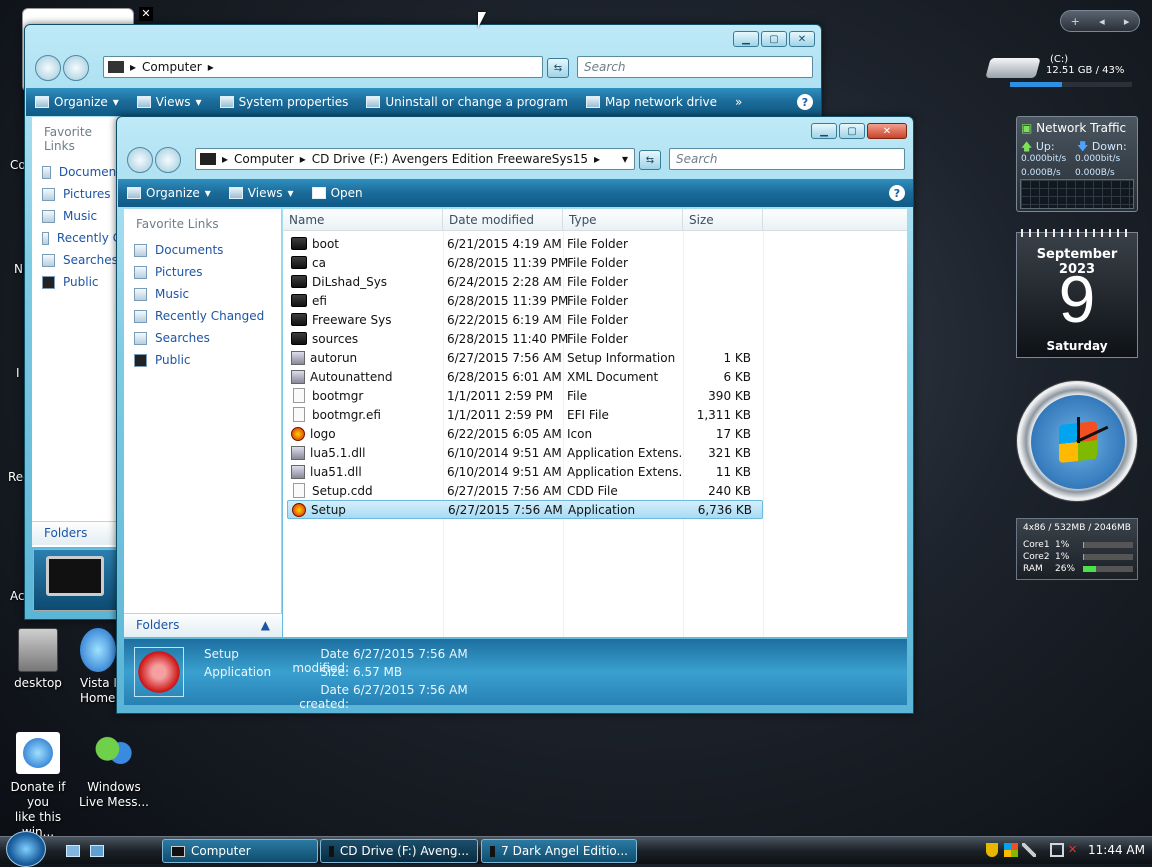  What do you see at coordinates (38, 659) in the screenshot?
I see `desktop-shortcut-desktop: desktop` at bounding box center [38, 659].